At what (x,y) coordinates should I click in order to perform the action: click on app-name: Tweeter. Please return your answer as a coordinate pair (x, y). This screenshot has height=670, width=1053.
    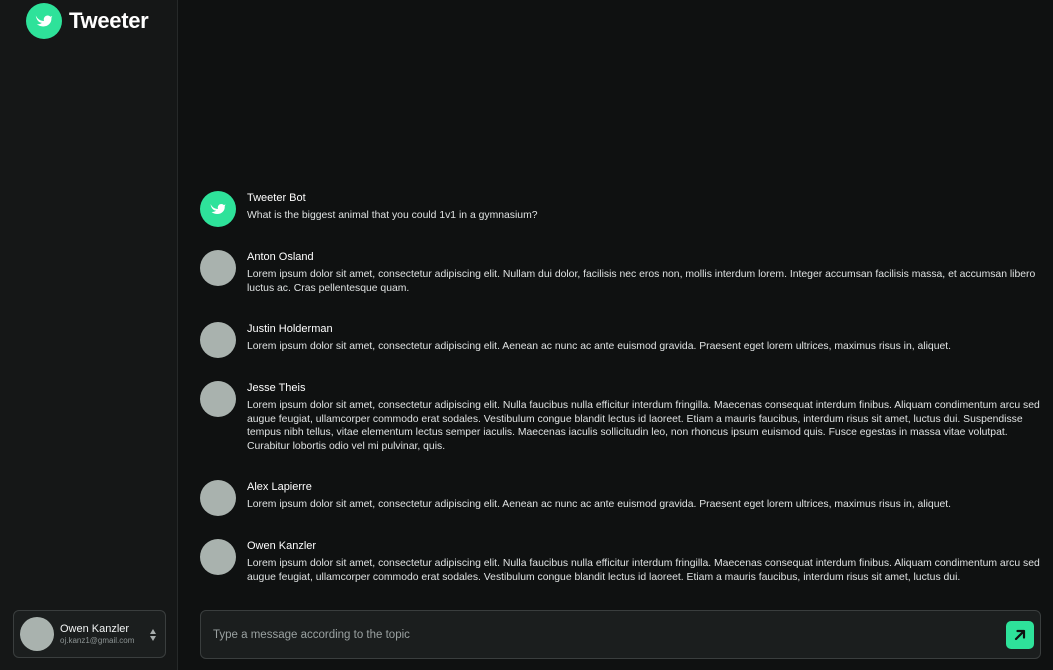
    Looking at the image, I should click on (109, 20).